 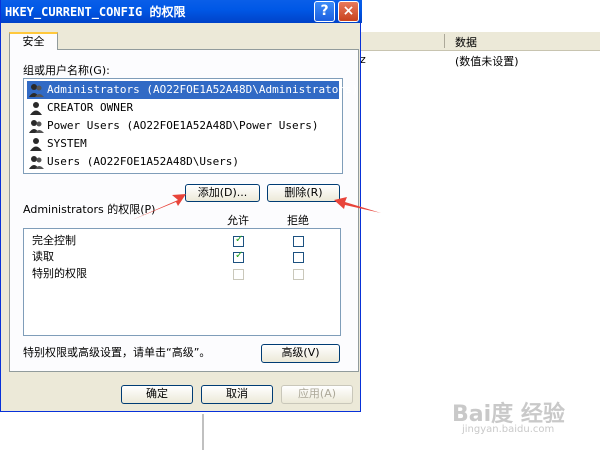 What do you see at coordinates (157, 394) in the screenshot?
I see `ok-button: 确定` at bounding box center [157, 394].